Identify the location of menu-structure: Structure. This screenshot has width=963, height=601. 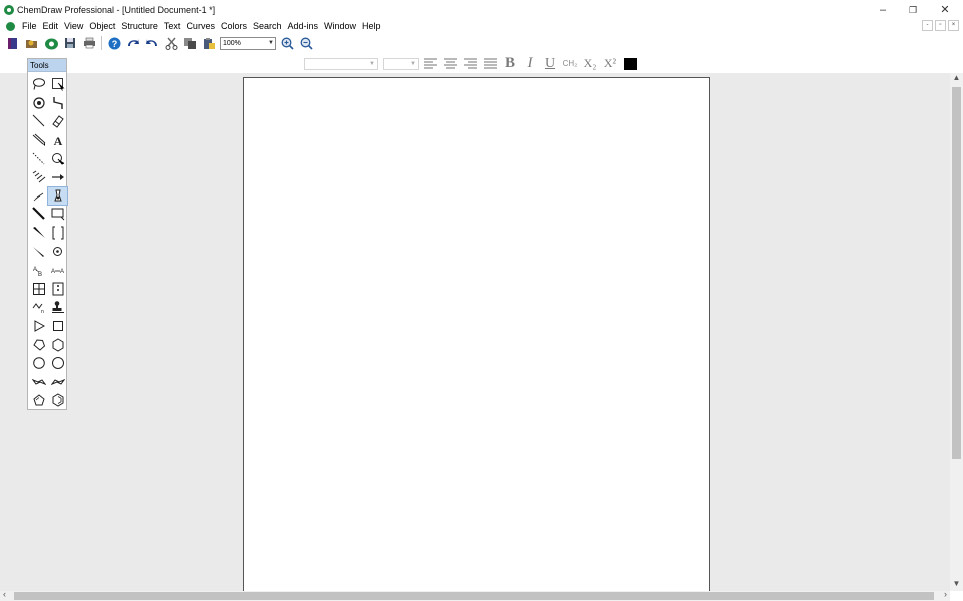
(139, 26).